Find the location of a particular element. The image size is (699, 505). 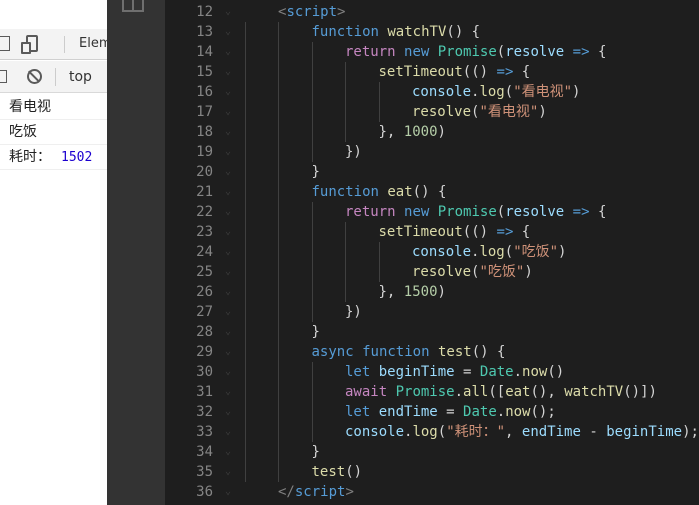

console-output: 看电视 吃饭 耗时： 1502 is located at coordinates (53, 132).